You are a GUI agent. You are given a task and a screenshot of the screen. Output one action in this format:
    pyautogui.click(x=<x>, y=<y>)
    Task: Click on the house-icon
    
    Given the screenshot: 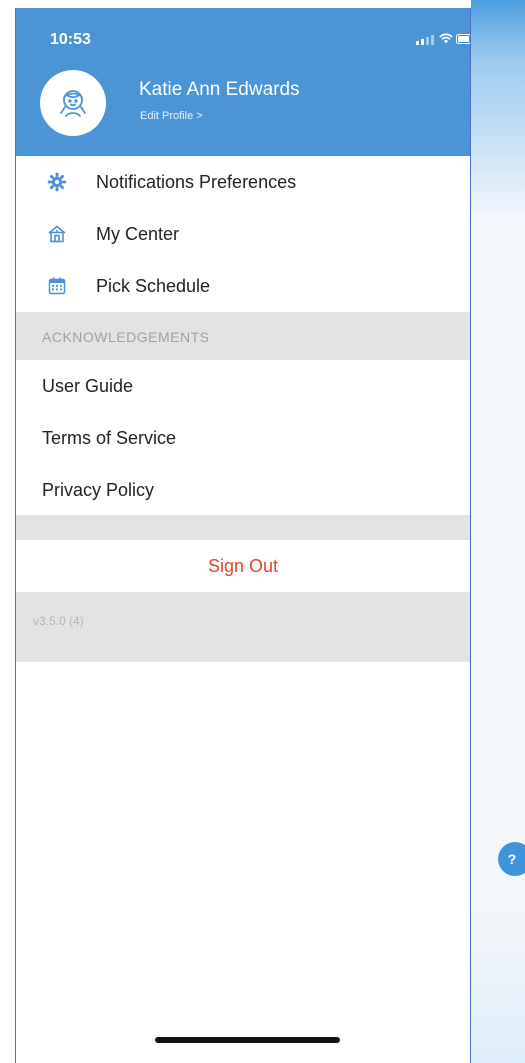 What is the action you would take?
    pyautogui.click(x=57, y=234)
    